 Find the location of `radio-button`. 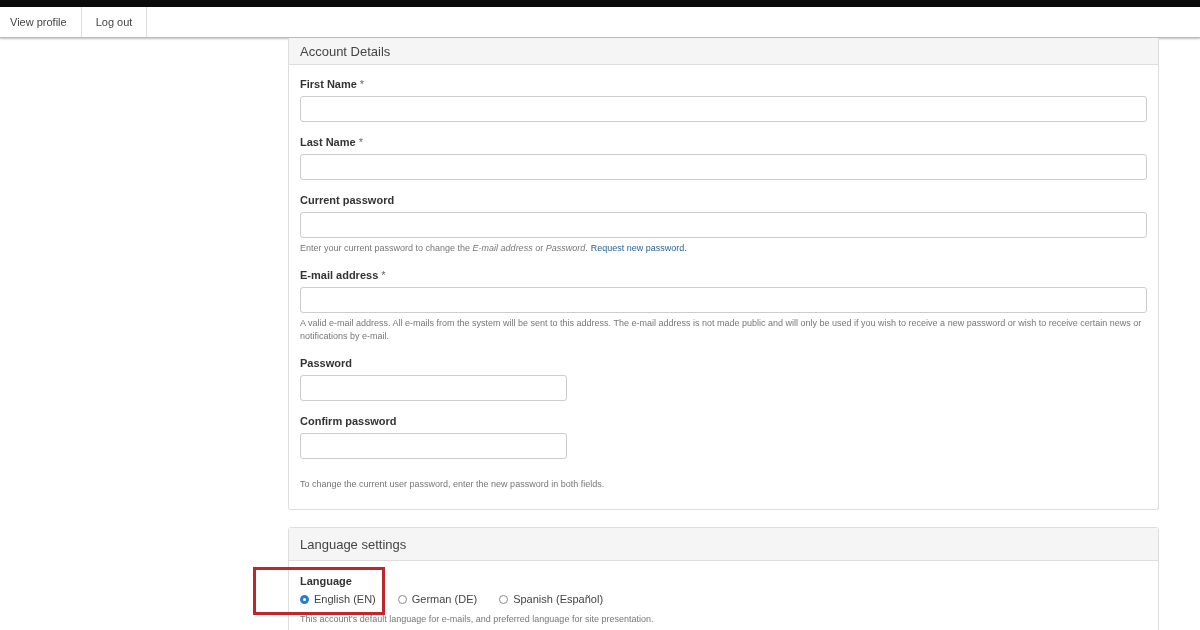

radio-button is located at coordinates (304, 599).